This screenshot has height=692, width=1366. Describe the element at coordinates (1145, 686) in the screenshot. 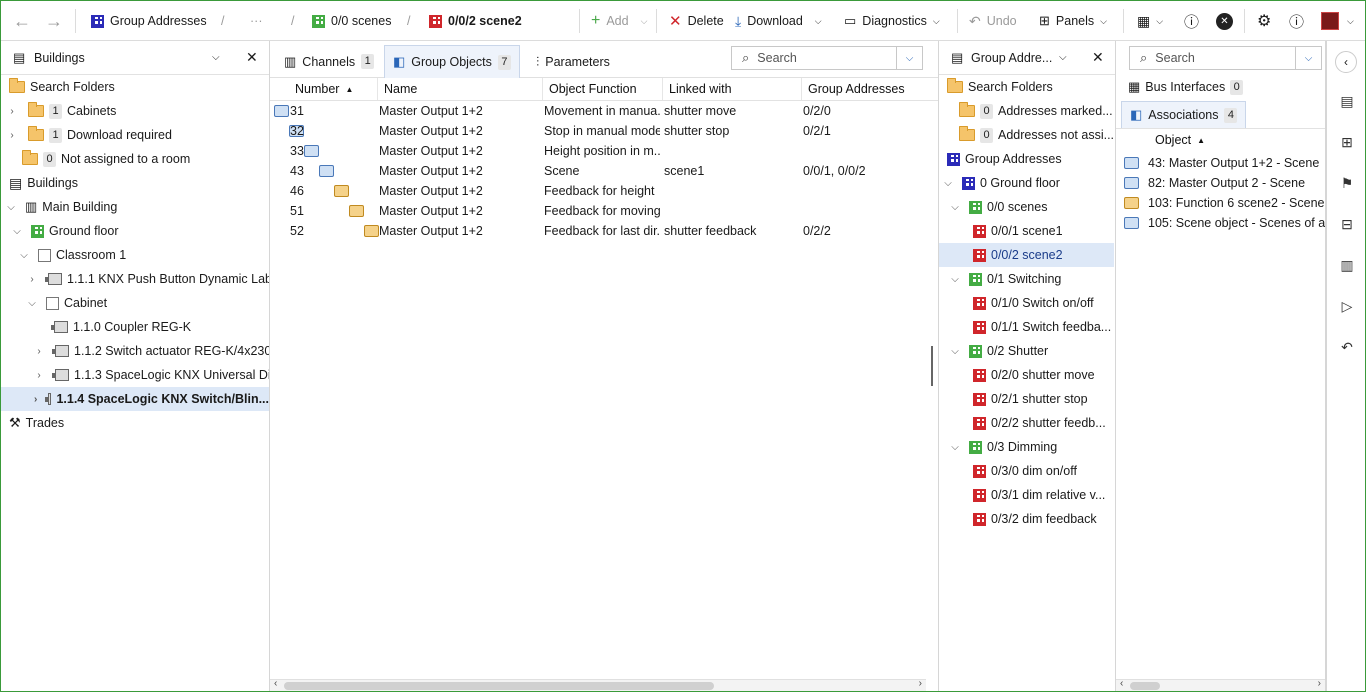

I see `scrollbar-thumb` at that location.